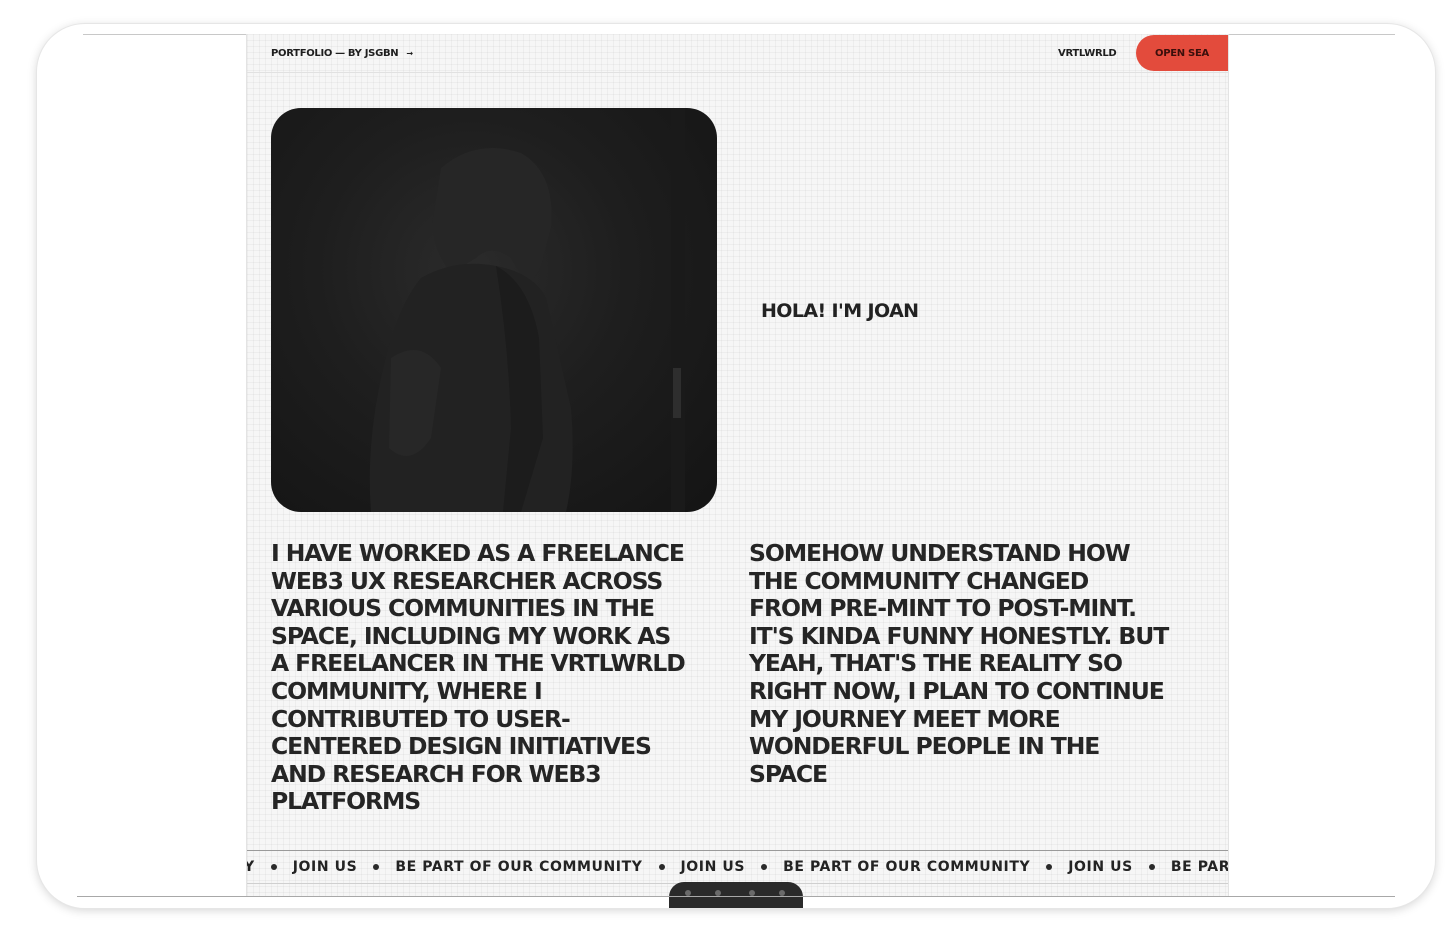 The height and width of the screenshot is (932, 1447). Describe the element at coordinates (840, 311) in the screenshot. I see `hero-greeting: HOLA! I'M JOAN` at that location.